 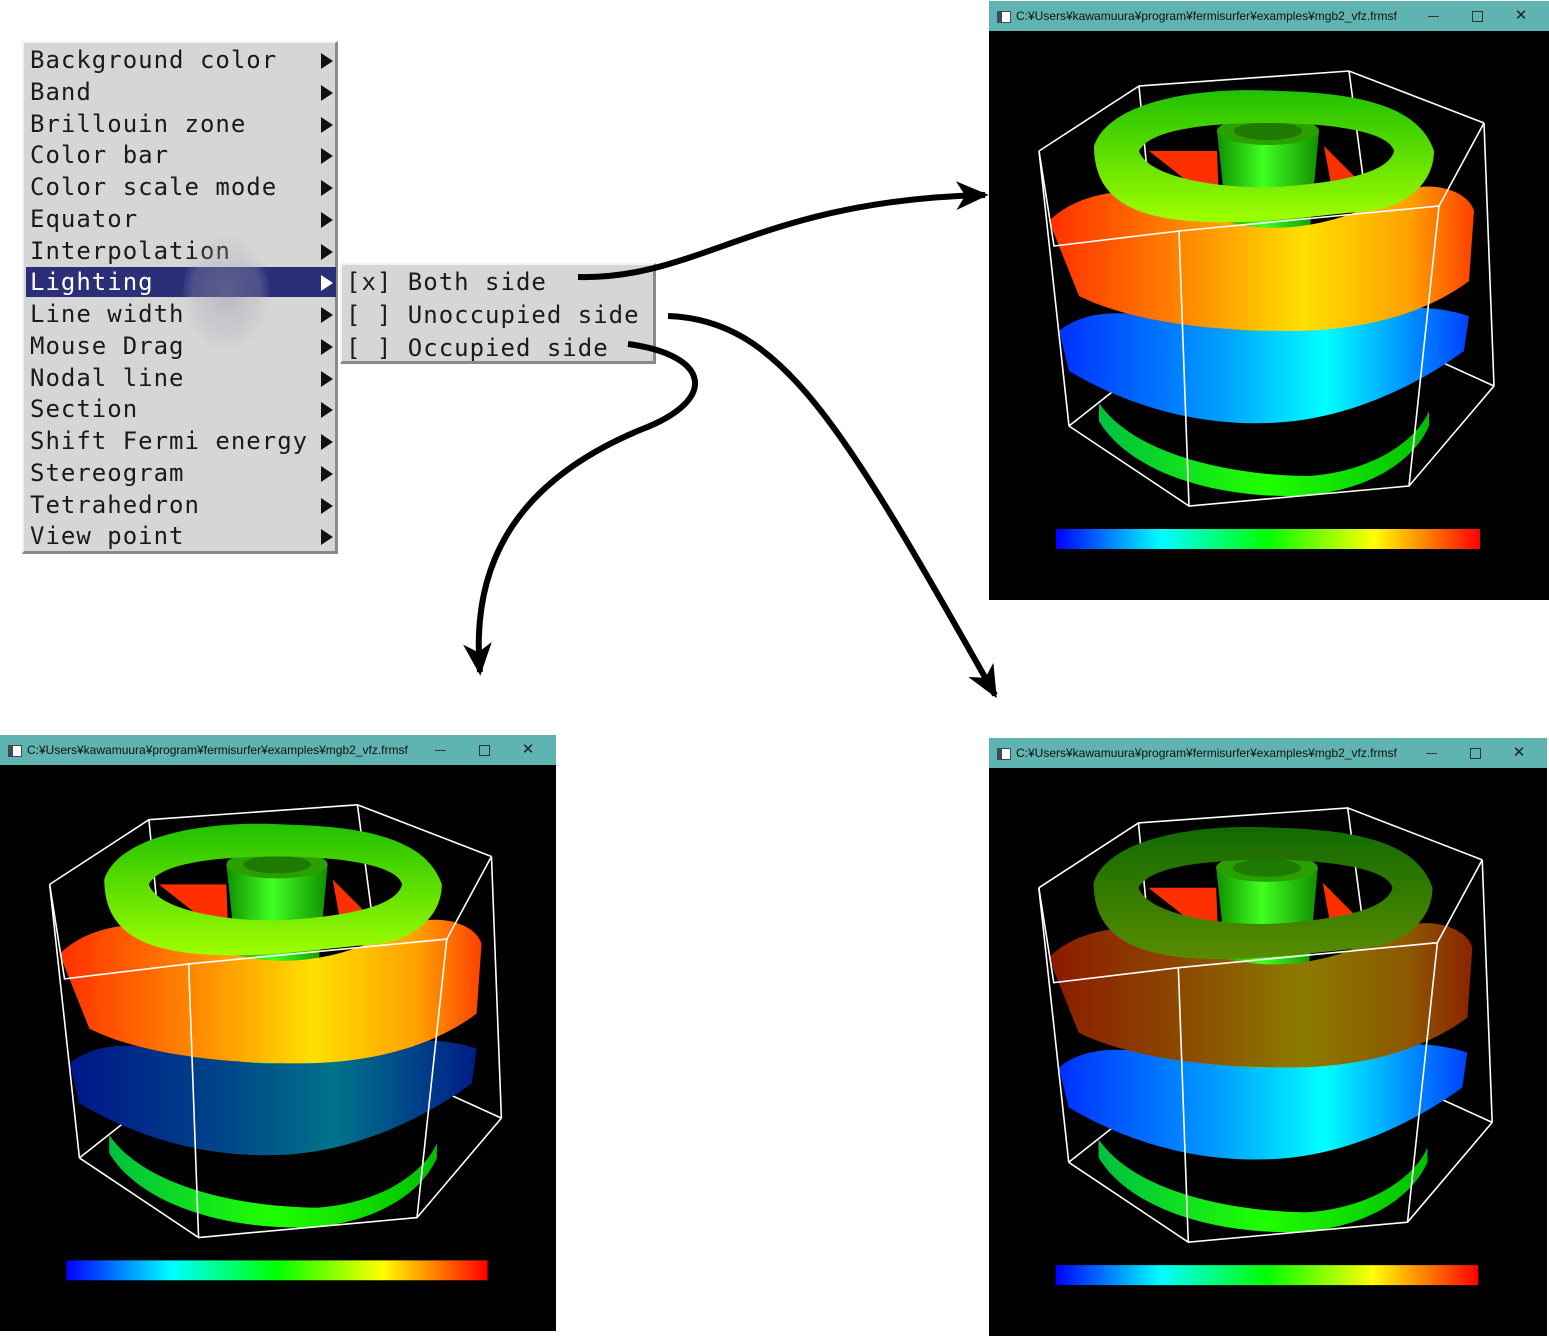 I want to click on arrow-both-side, so click(x=783, y=231).